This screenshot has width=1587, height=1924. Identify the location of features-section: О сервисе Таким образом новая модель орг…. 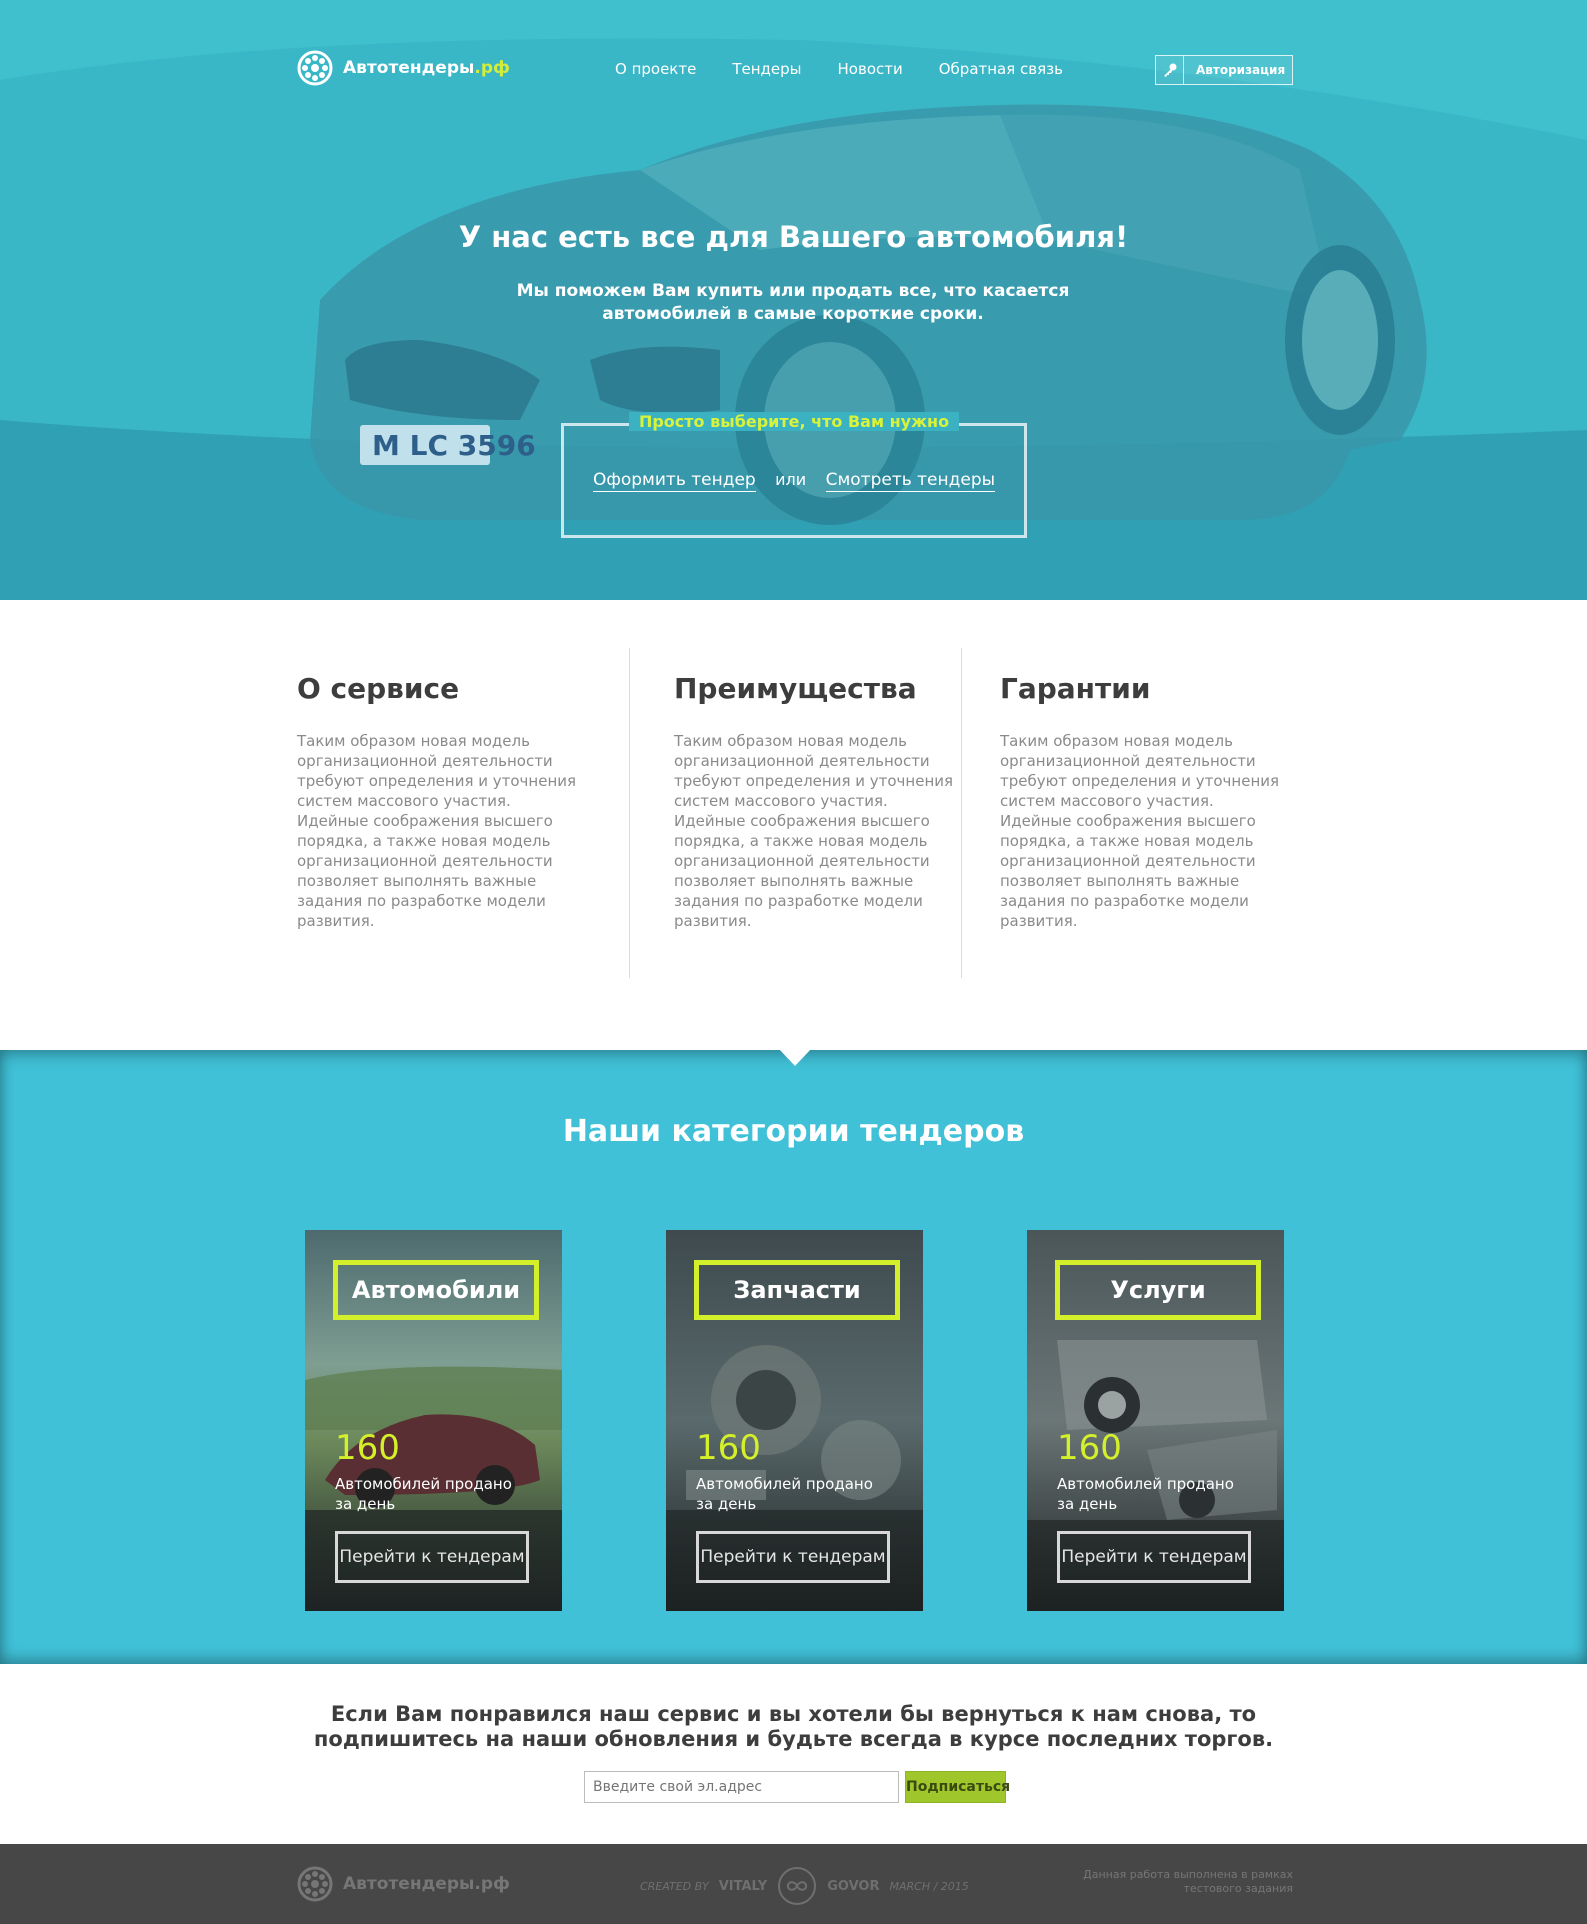
(795, 813).